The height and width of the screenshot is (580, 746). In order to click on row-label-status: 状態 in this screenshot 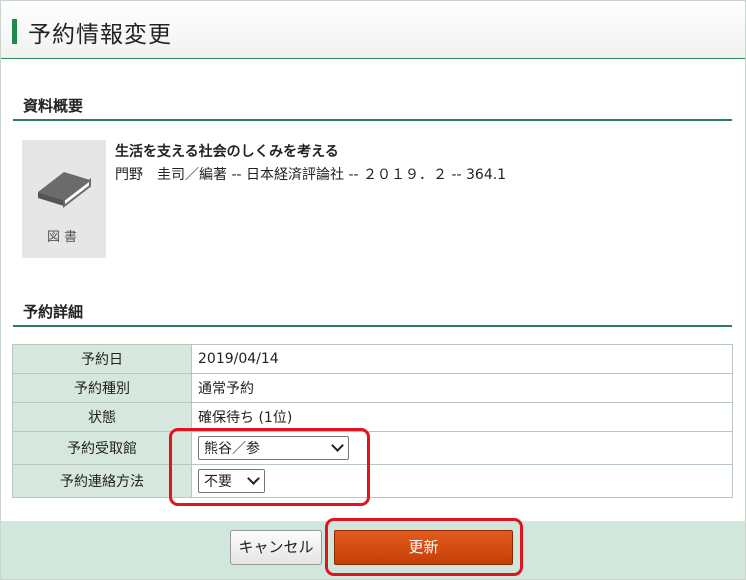, I will do `click(102, 417)`.